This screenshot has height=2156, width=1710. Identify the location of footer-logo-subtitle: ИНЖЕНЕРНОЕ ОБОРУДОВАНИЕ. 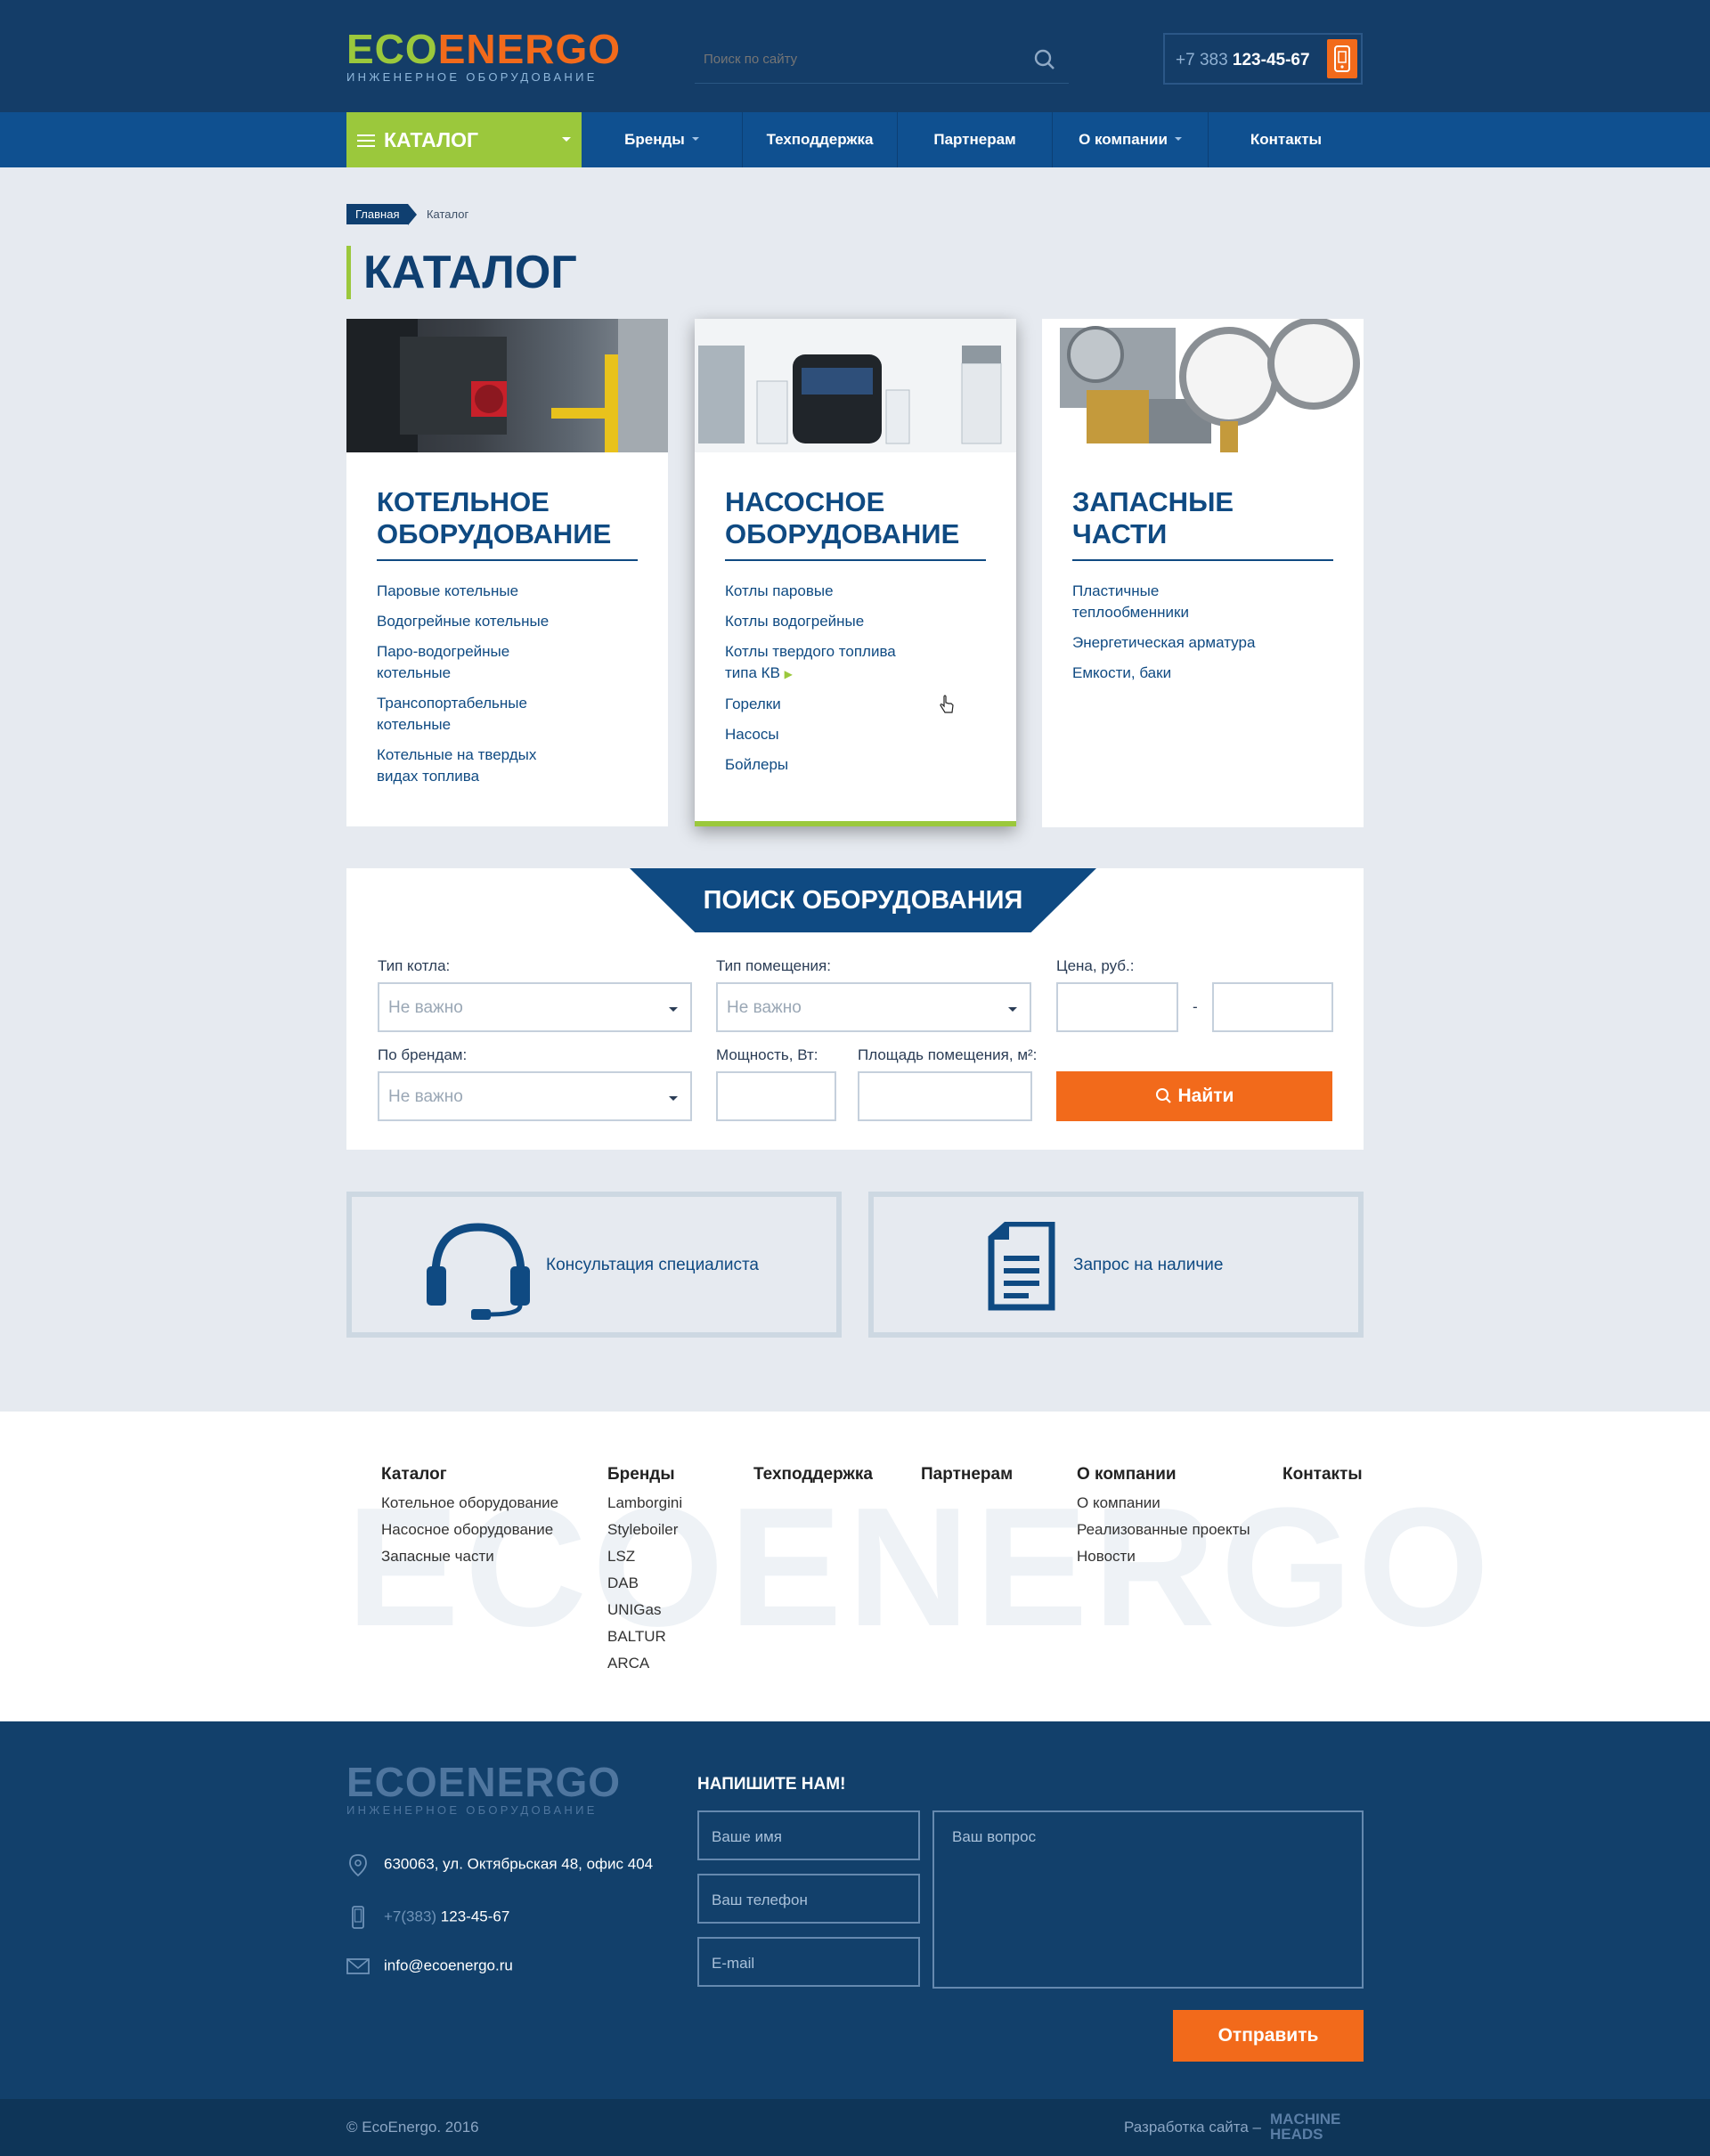
(472, 1810).